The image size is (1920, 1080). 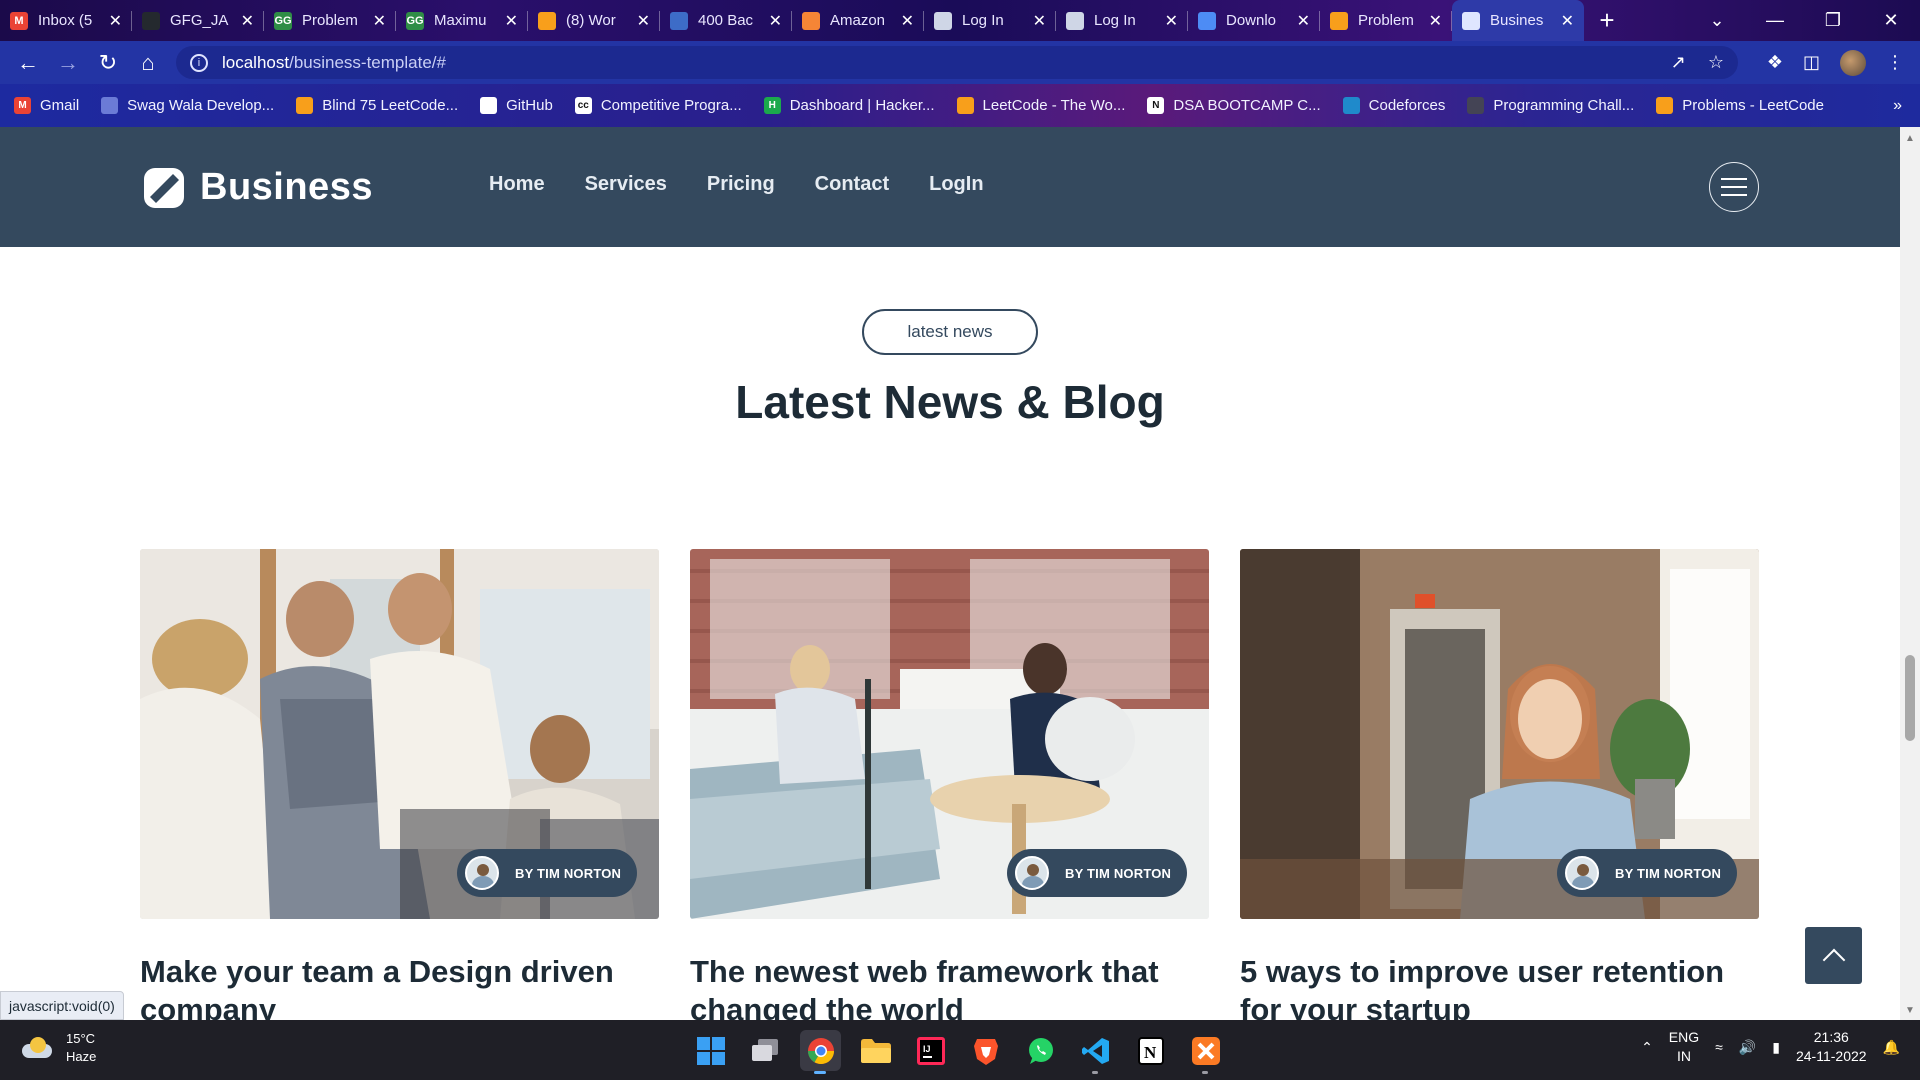 What do you see at coordinates (957, 62) in the screenshot?
I see `address-bar: i localhost/business-template/# ↗ ☆` at bounding box center [957, 62].